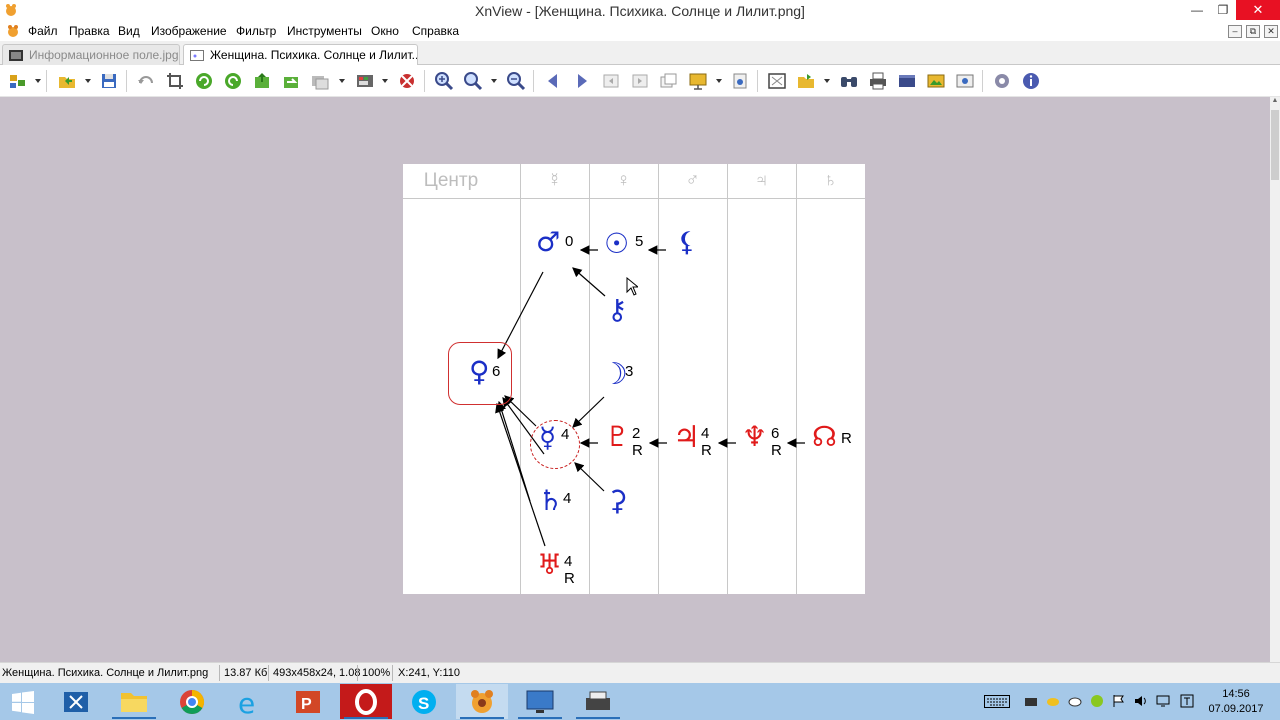 The image size is (1280, 720). Describe the element at coordinates (385, 81) in the screenshot. I see `adjust-dropdown-arrow` at that location.